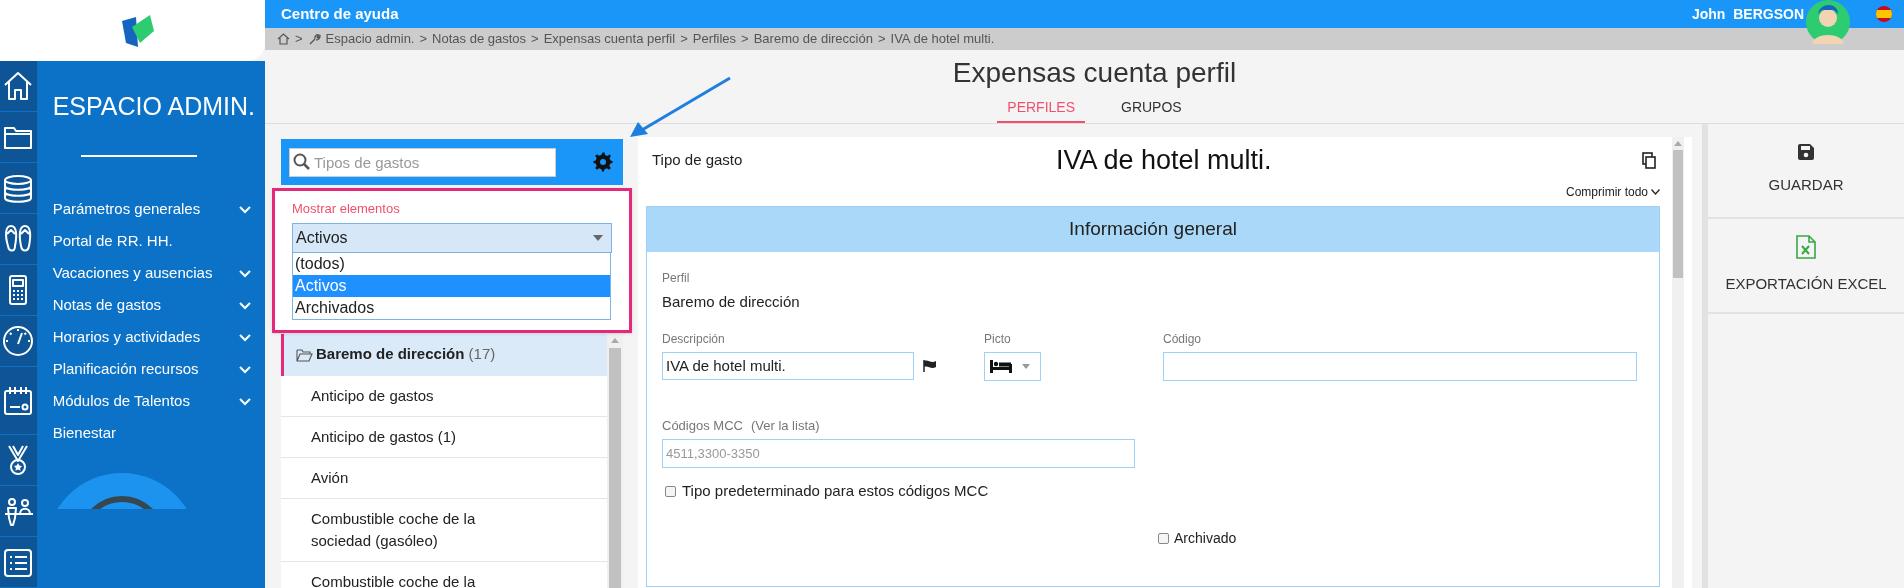 This screenshot has width=1904, height=588. Describe the element at coordinates (930, 365) in the screenshot. I see `flag-icon` at that location.